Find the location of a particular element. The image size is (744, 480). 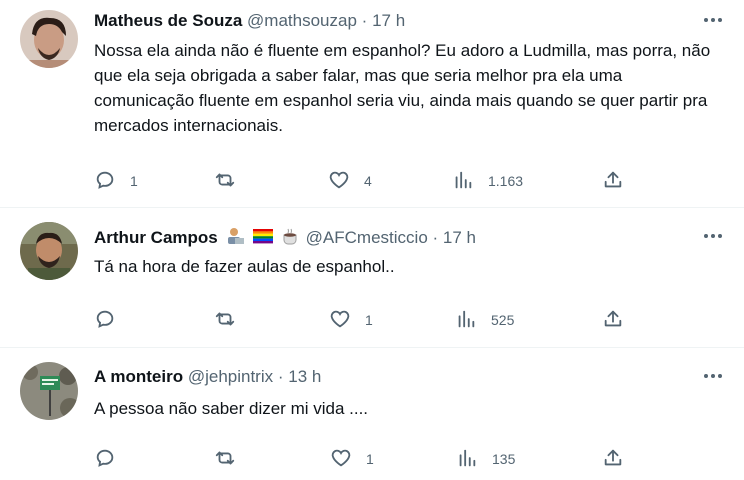

like-count: 4 is located at coordinates (368, 181).